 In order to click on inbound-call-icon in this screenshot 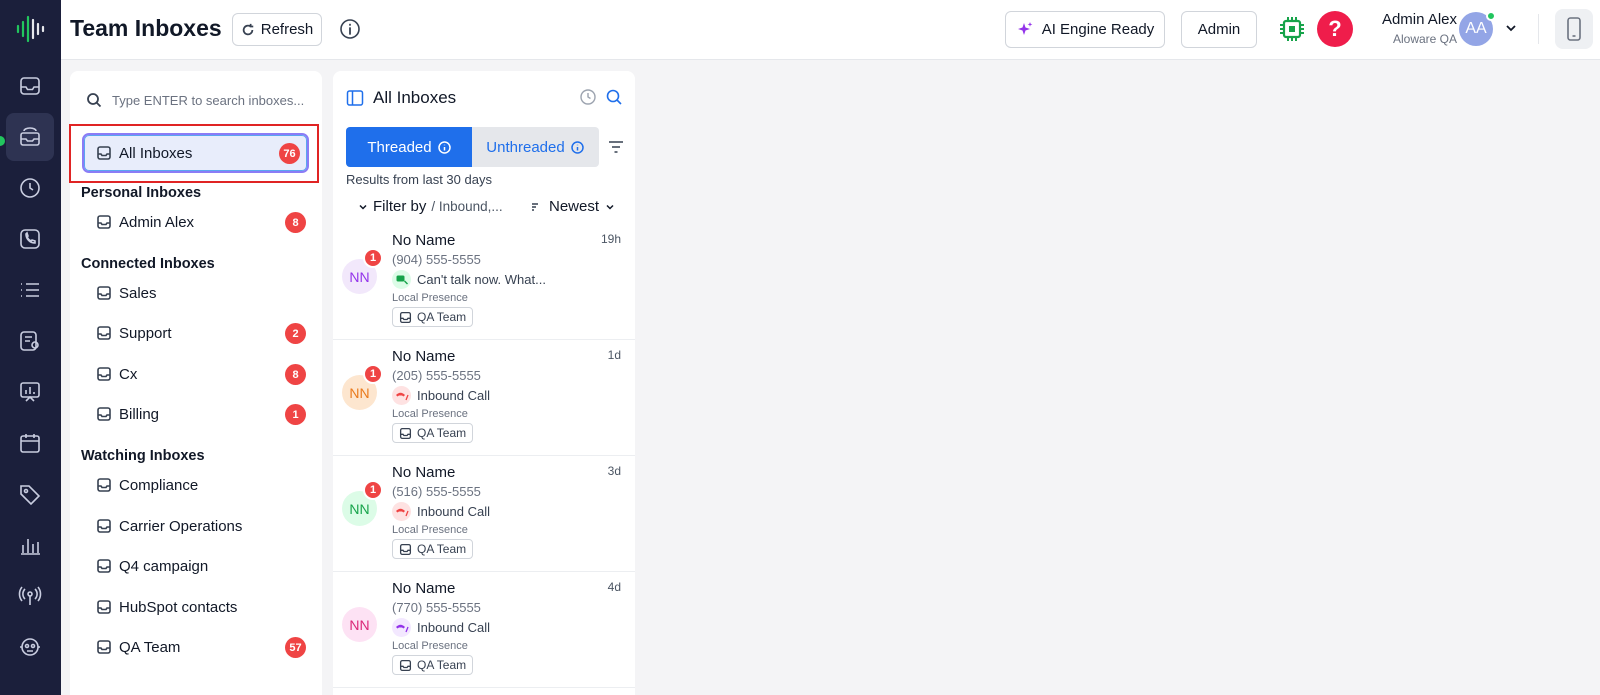, I will do `click(401, 395)`.